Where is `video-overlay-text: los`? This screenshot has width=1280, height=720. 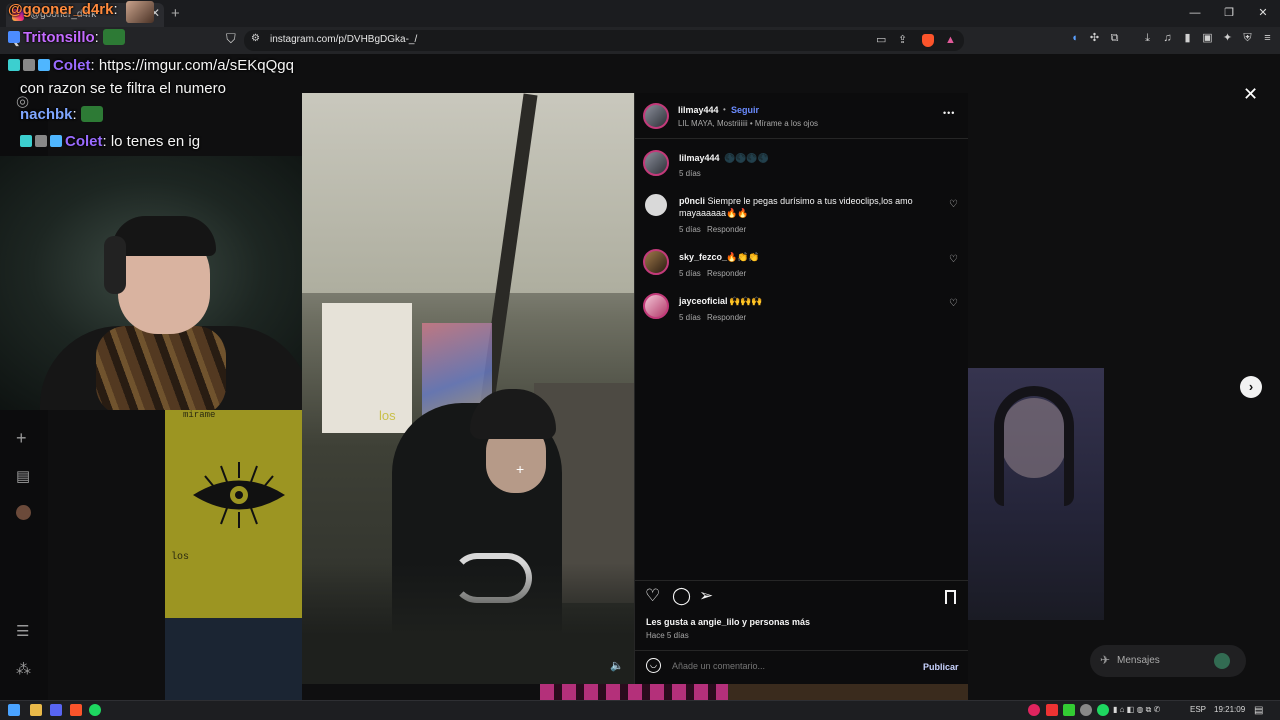 video-overlay-text: los is located at coordinates (387, 415).